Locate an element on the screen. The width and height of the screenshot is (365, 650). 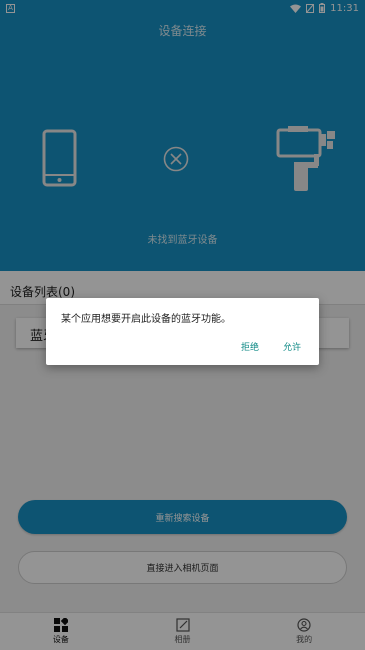
allow-button: 允许 is located at coordinates (292, 346).